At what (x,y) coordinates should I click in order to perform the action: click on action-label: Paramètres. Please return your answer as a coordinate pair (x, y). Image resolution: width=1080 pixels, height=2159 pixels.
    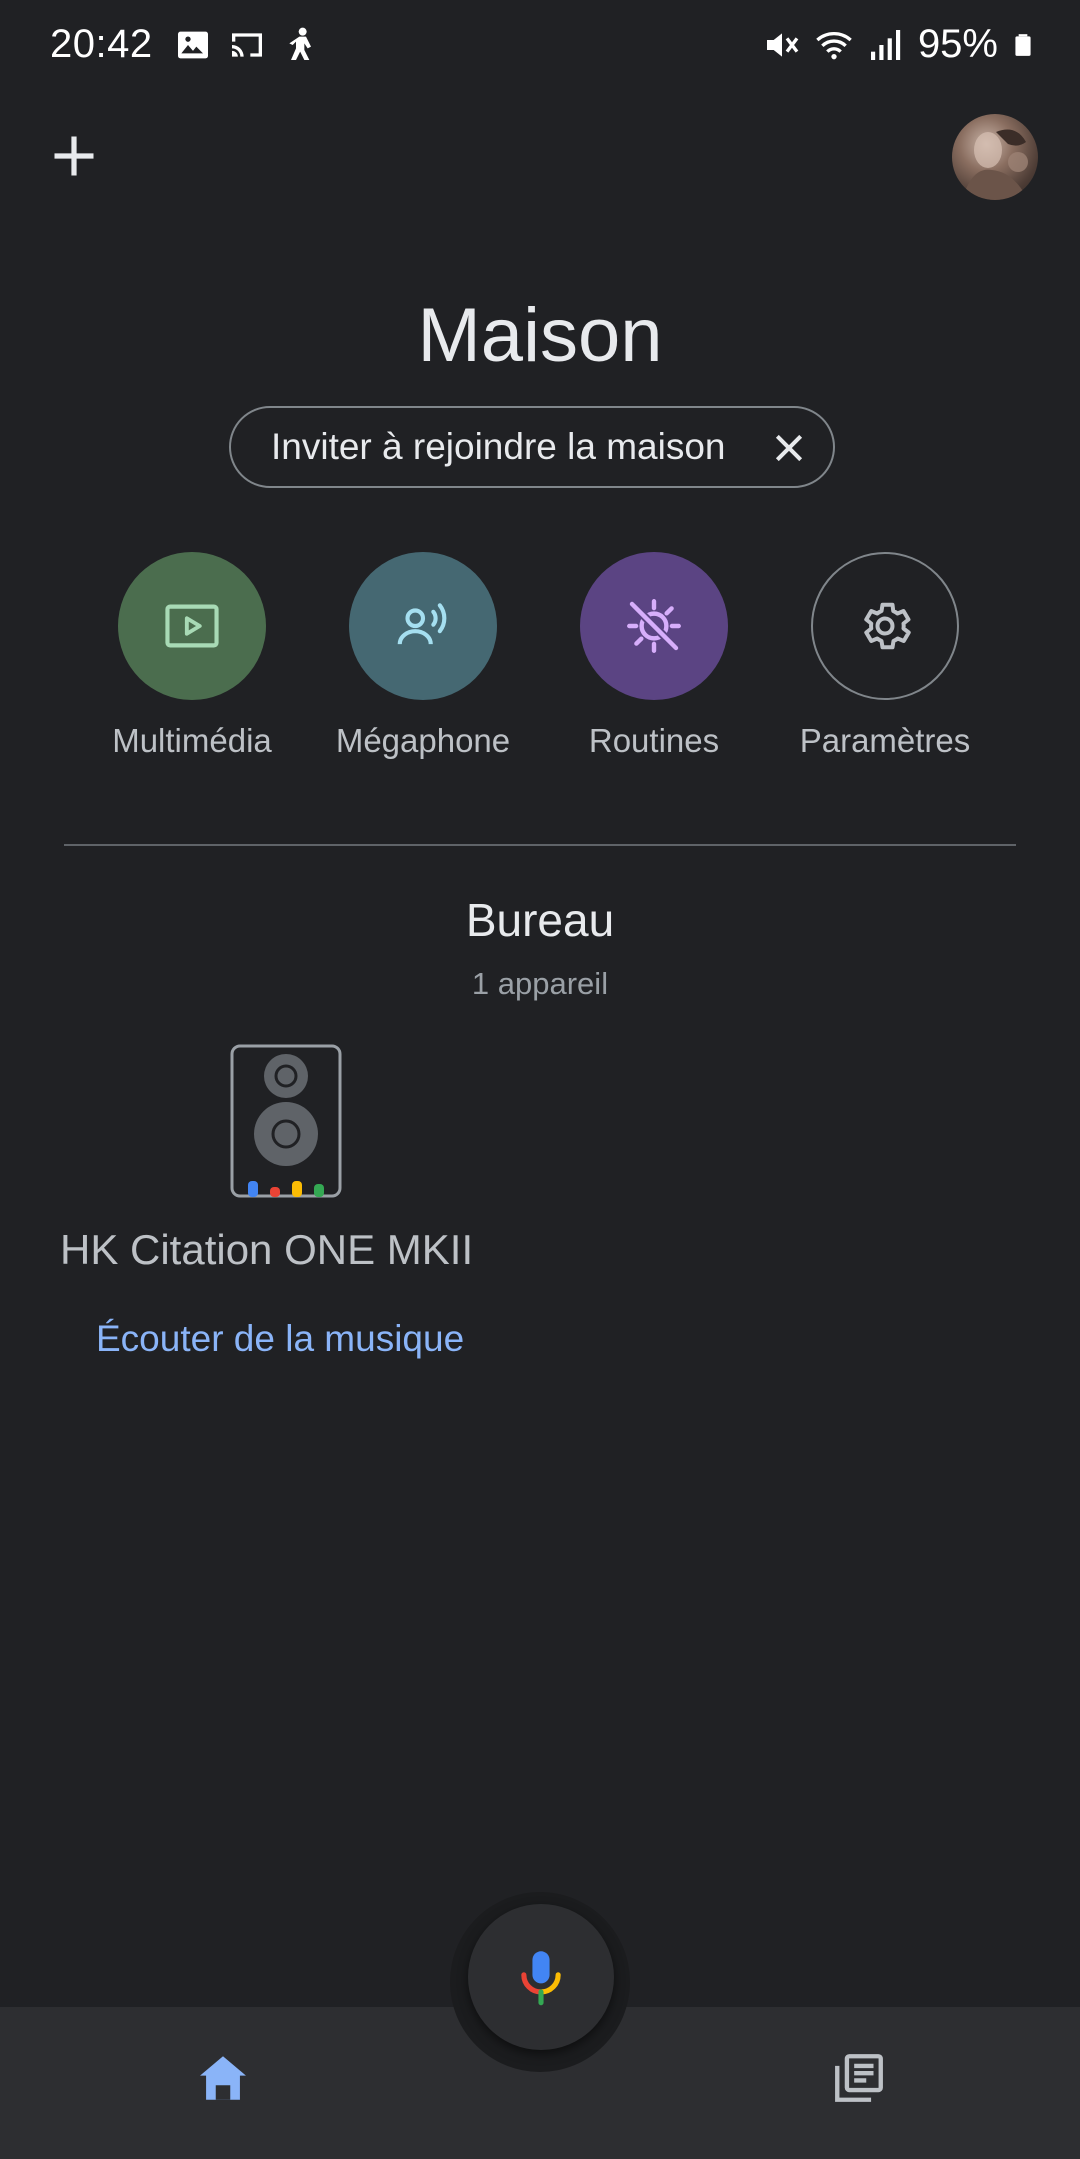
    Looking at the image, I should click on (885, 740).